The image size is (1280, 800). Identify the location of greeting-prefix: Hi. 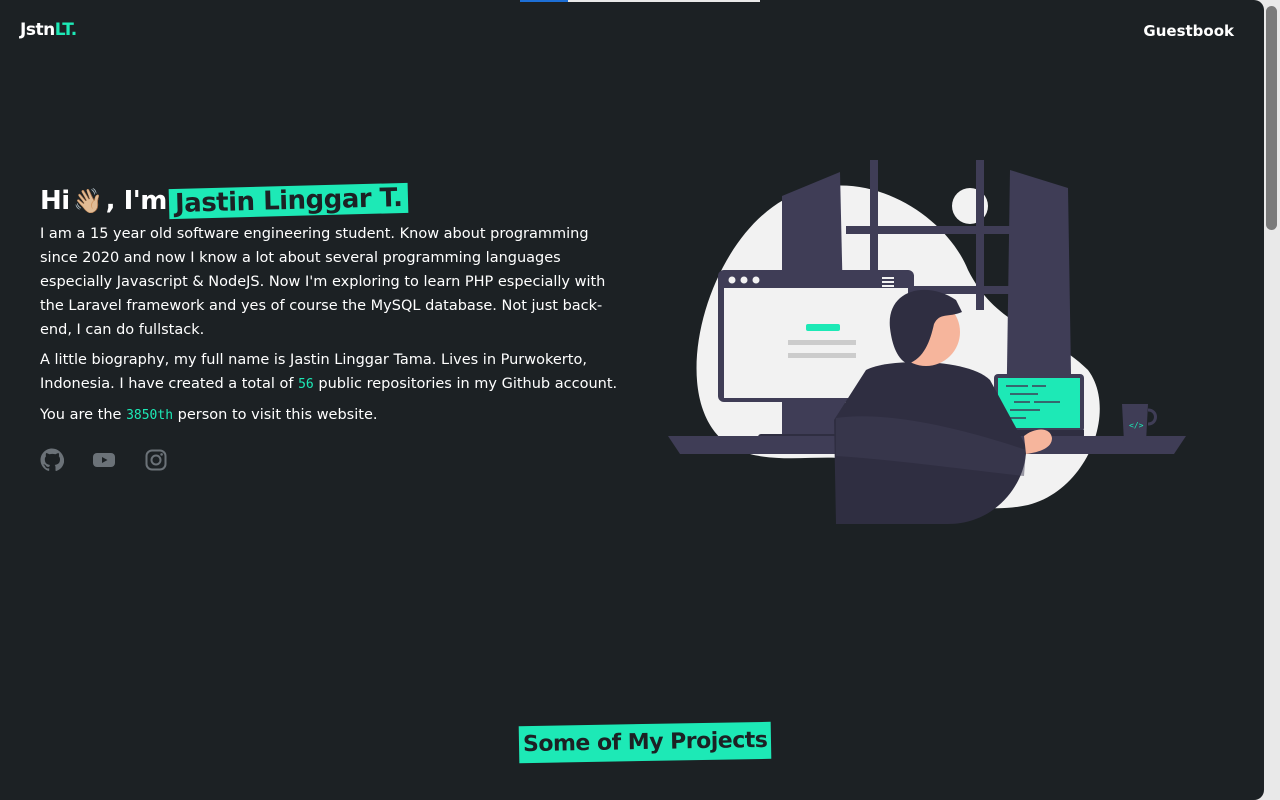
(55, 201).